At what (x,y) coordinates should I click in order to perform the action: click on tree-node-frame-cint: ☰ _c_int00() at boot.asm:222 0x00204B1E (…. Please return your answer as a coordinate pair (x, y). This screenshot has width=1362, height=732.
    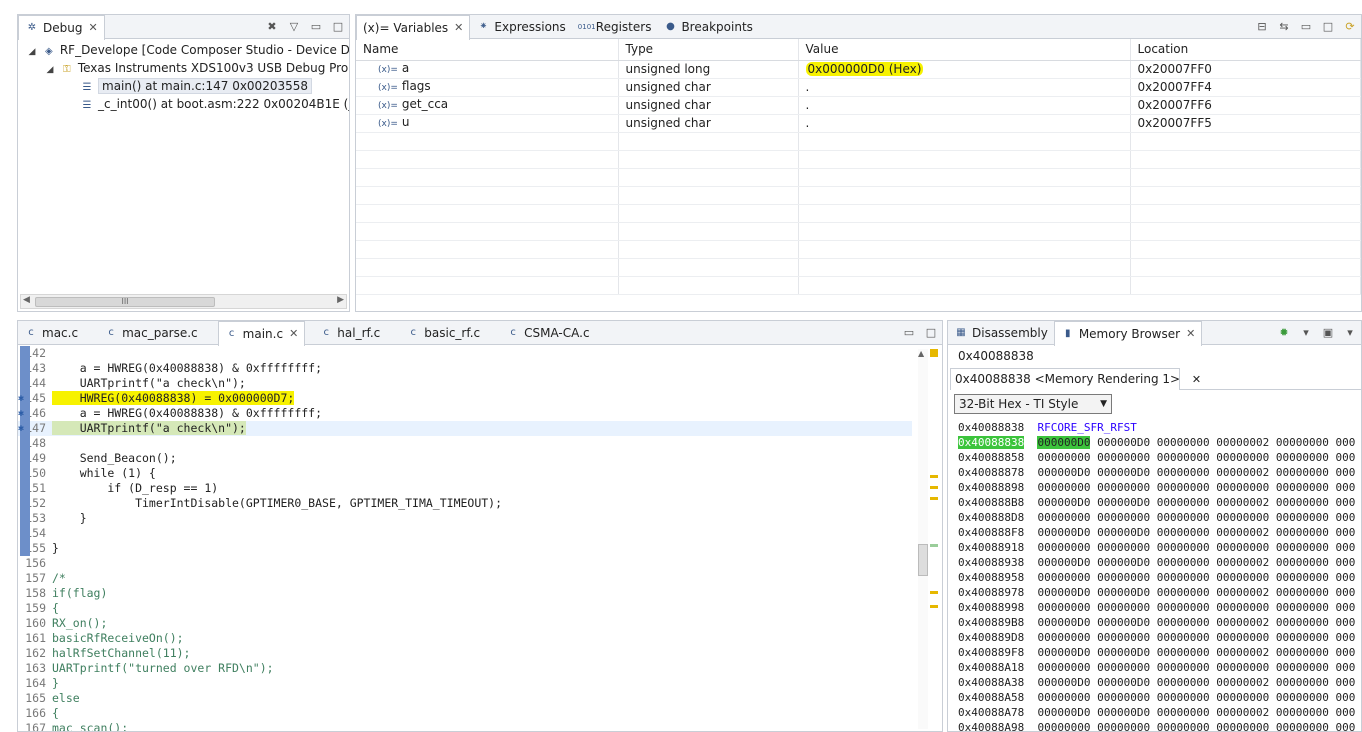
    Looking at the image, I should click on (185, 104).